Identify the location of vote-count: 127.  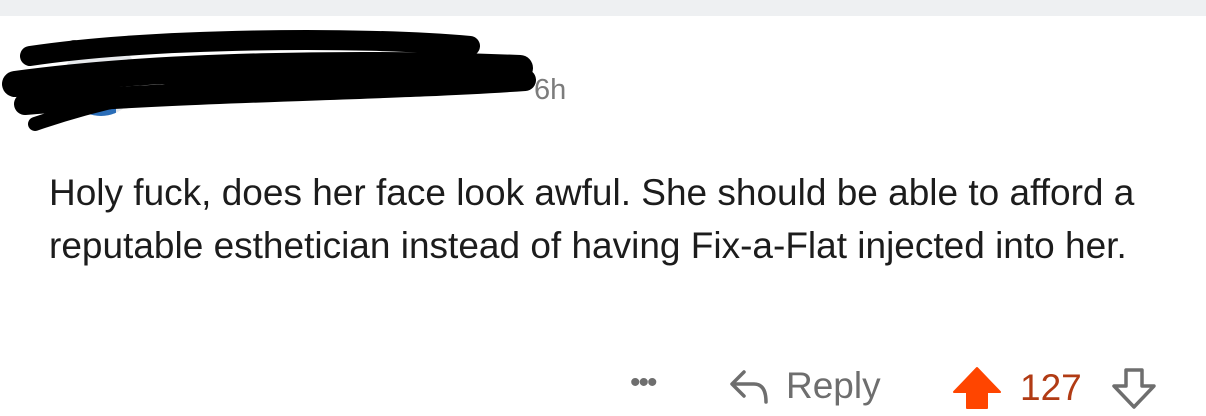
(1051, 387).